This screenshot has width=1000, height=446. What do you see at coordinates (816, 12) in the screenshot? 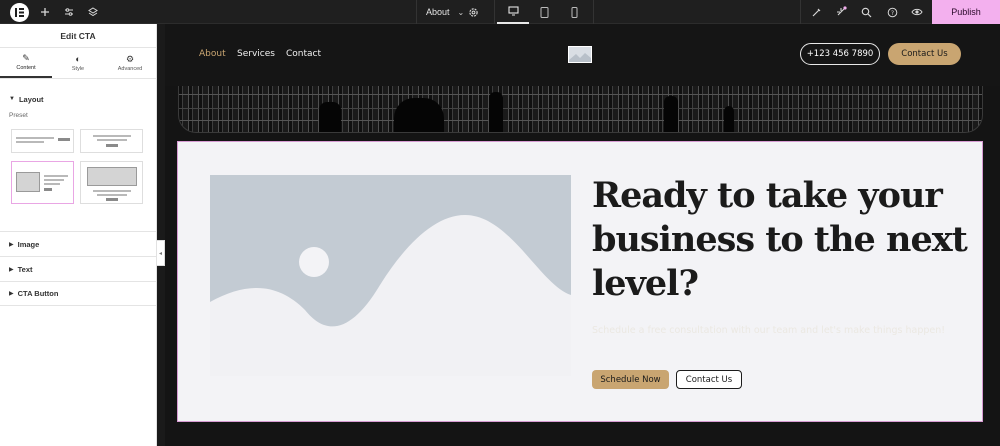
I see `ai-icon` at bounding box center [816, 12].